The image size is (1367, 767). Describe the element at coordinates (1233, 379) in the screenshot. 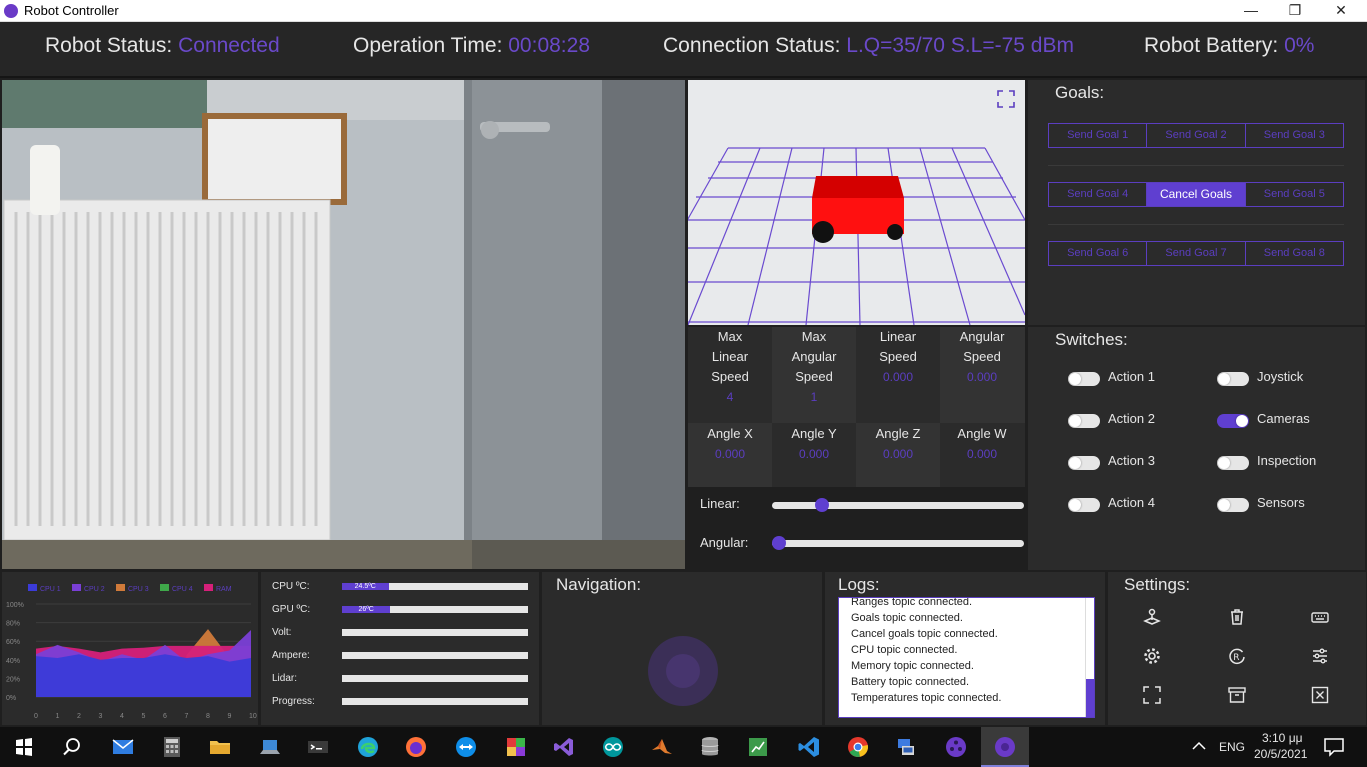

I see `joystick-toggle` at that location.